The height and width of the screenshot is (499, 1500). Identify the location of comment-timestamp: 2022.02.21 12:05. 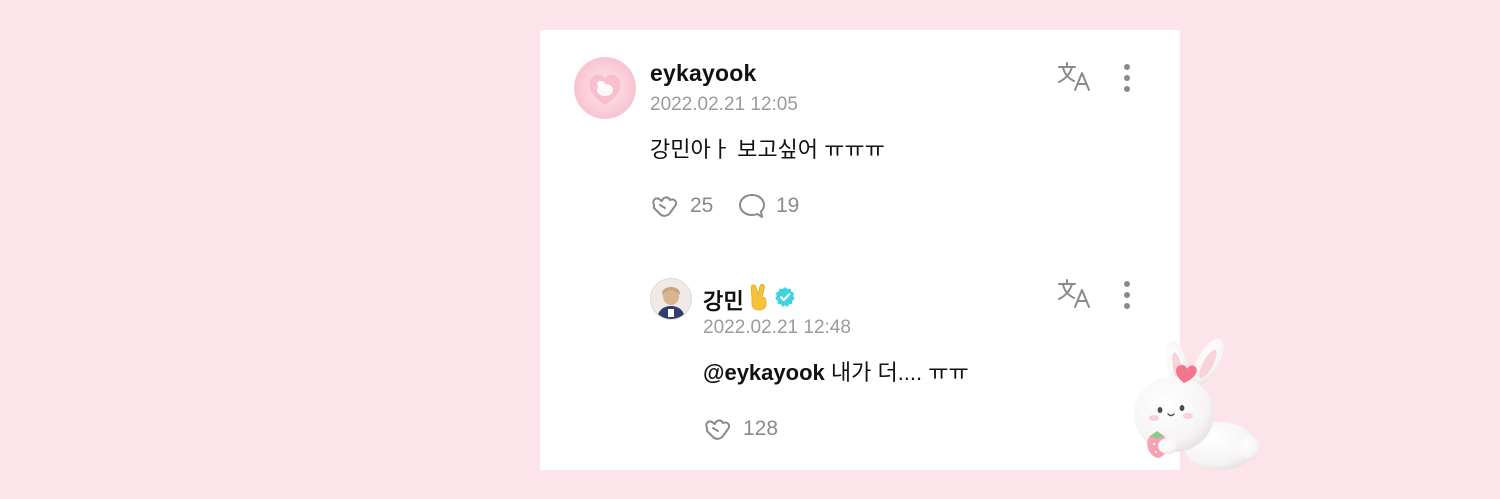
(724, 104).